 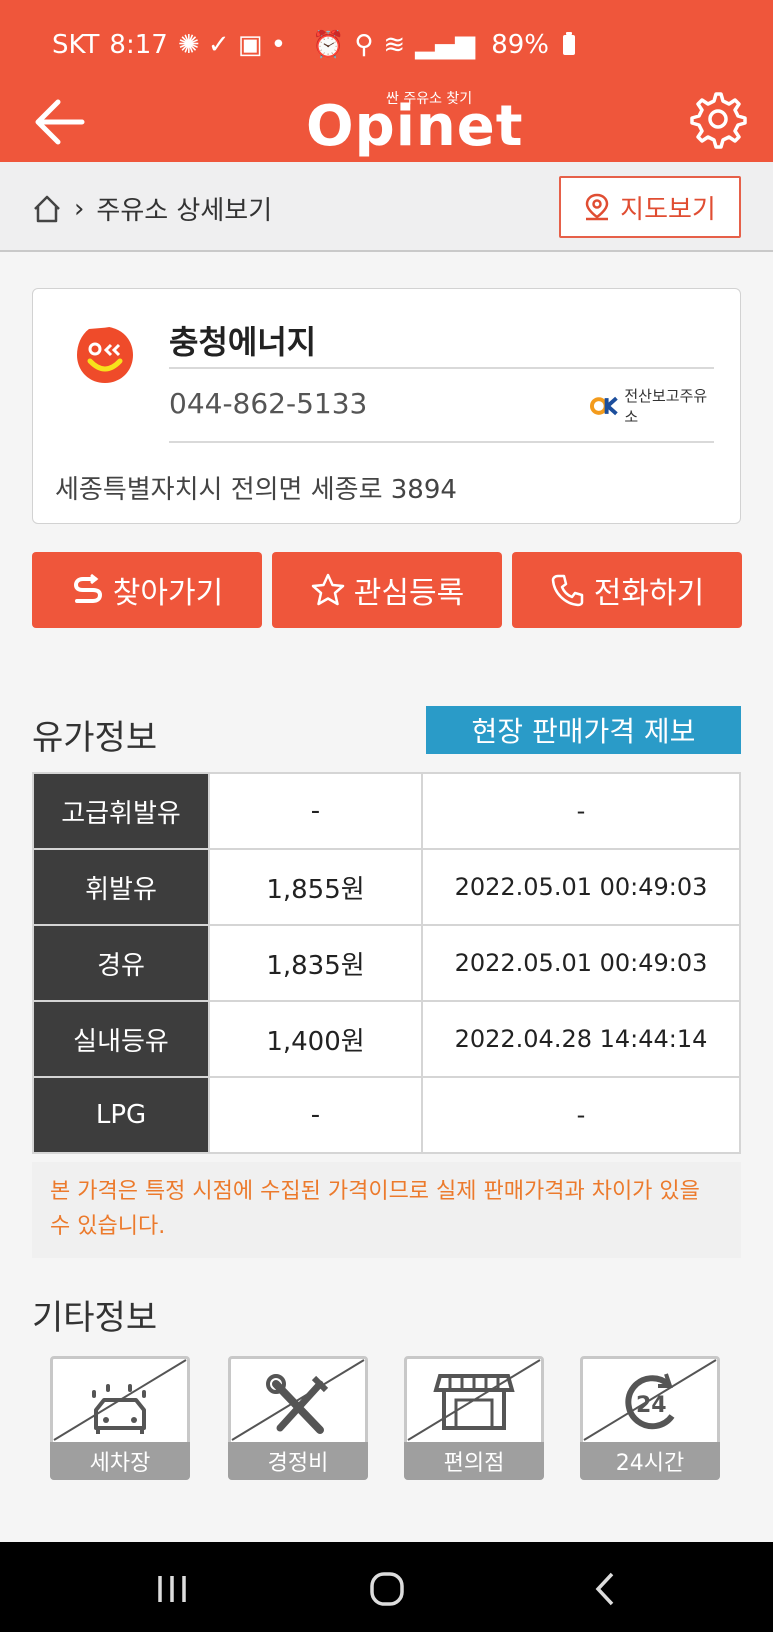 What do you see at coordinates (298, 1461) in the screenshot?
I see `facility-label: 경정비` at bounding box center [298, 1461].